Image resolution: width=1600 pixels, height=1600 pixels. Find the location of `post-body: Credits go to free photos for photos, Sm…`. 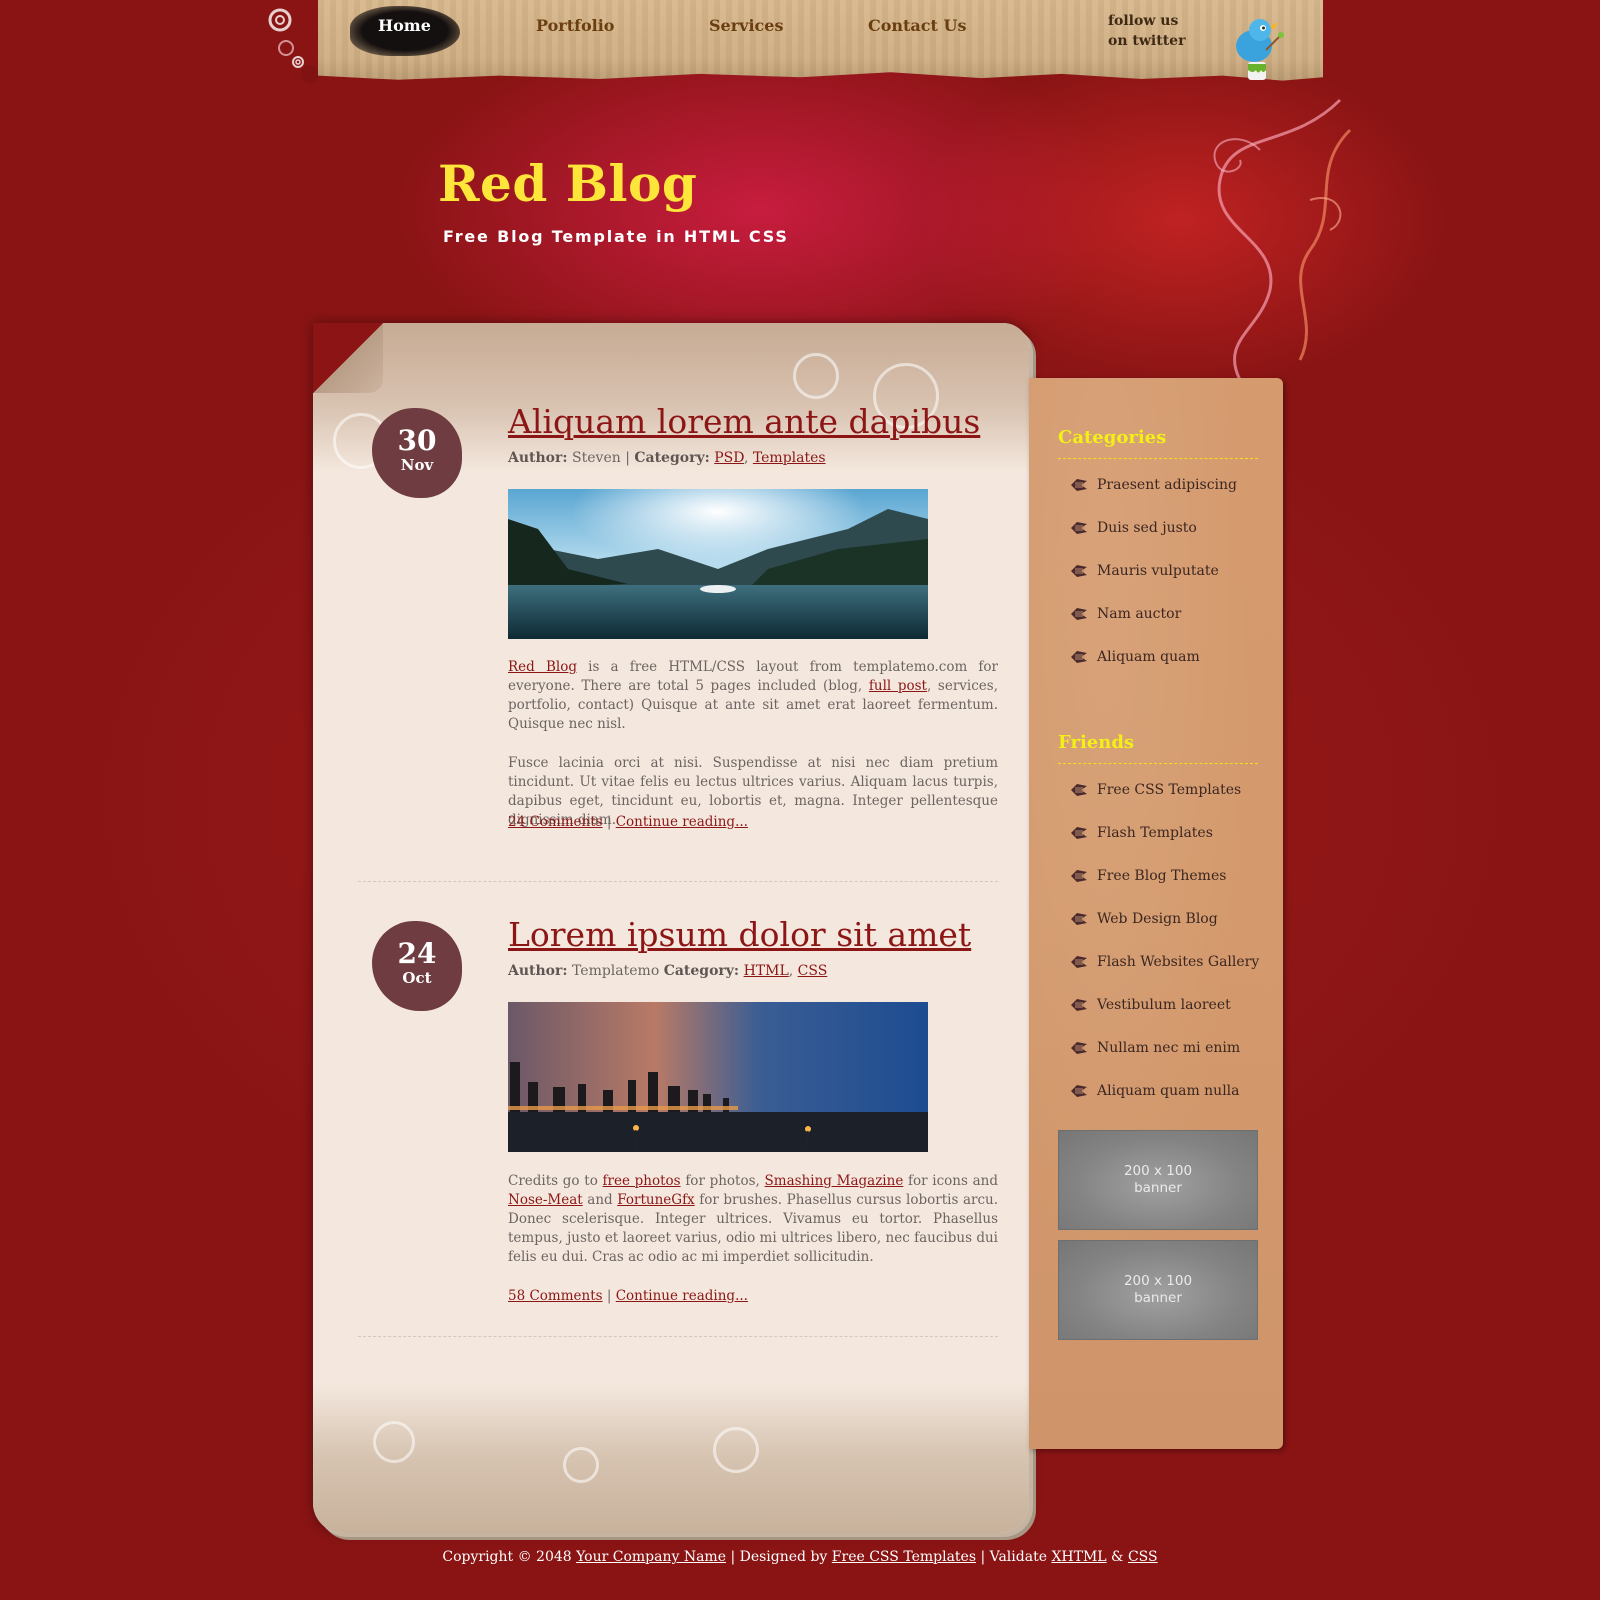

post-body: Credits go to free photos for photos, Sm… is located at coordinates (753, 1229).